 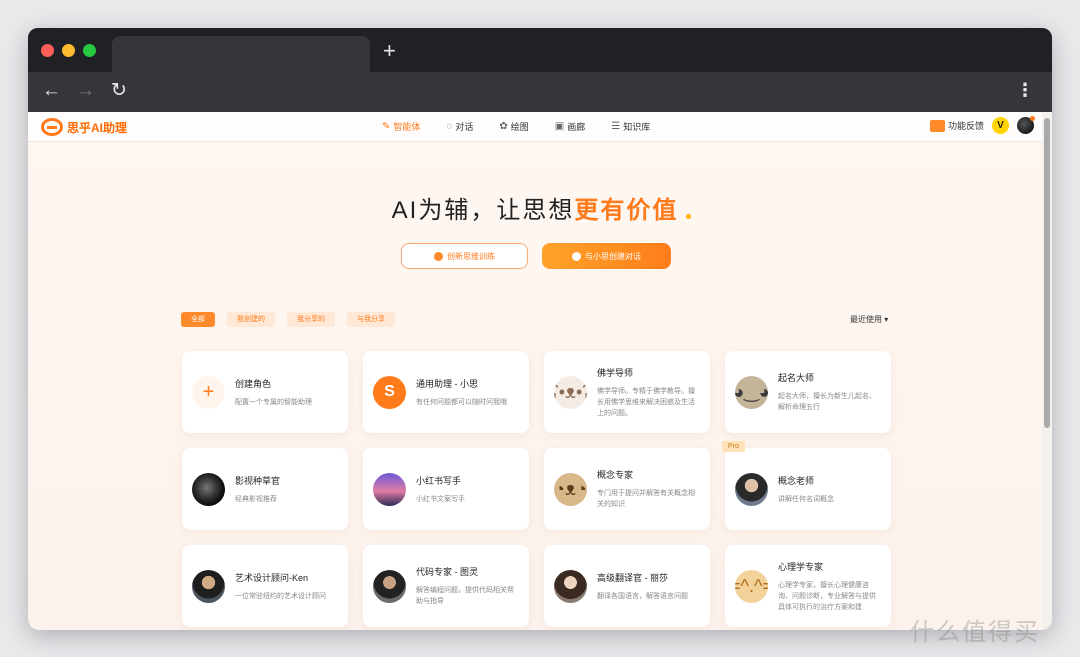 I want to click on page-scrollbar, so click(x=1047, y=371).